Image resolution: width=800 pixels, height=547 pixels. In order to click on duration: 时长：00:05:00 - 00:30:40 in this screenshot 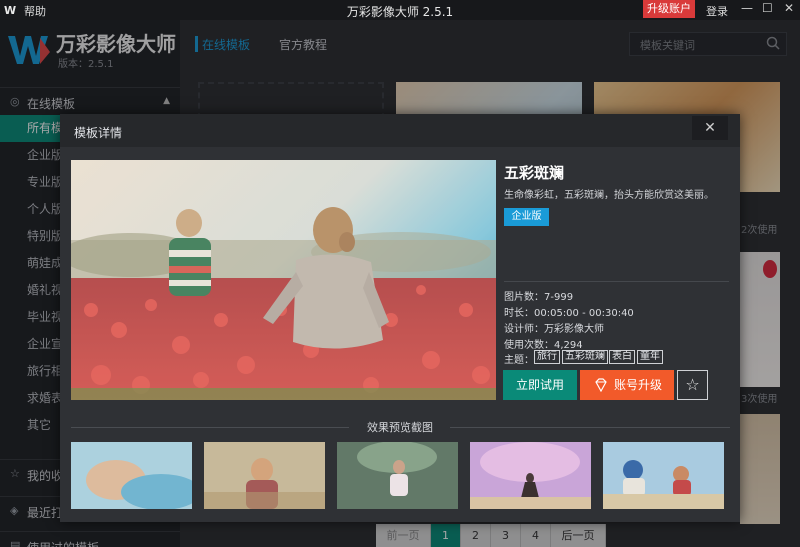, I will do `click(569, 313)`.